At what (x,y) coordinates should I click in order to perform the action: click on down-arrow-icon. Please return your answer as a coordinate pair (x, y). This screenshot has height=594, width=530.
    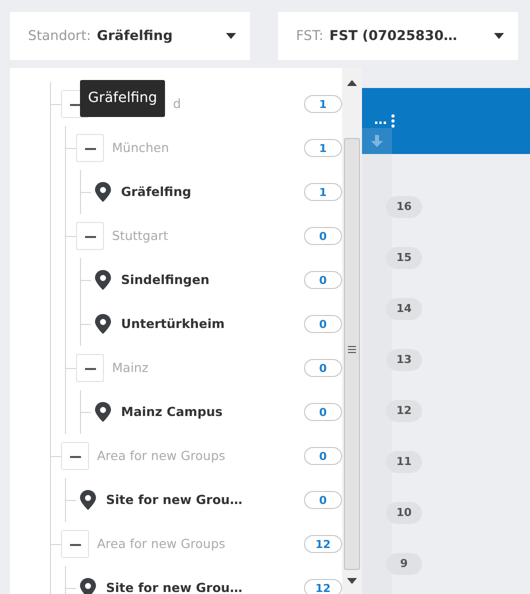
    Looking at the image, I should click on (377, 141).